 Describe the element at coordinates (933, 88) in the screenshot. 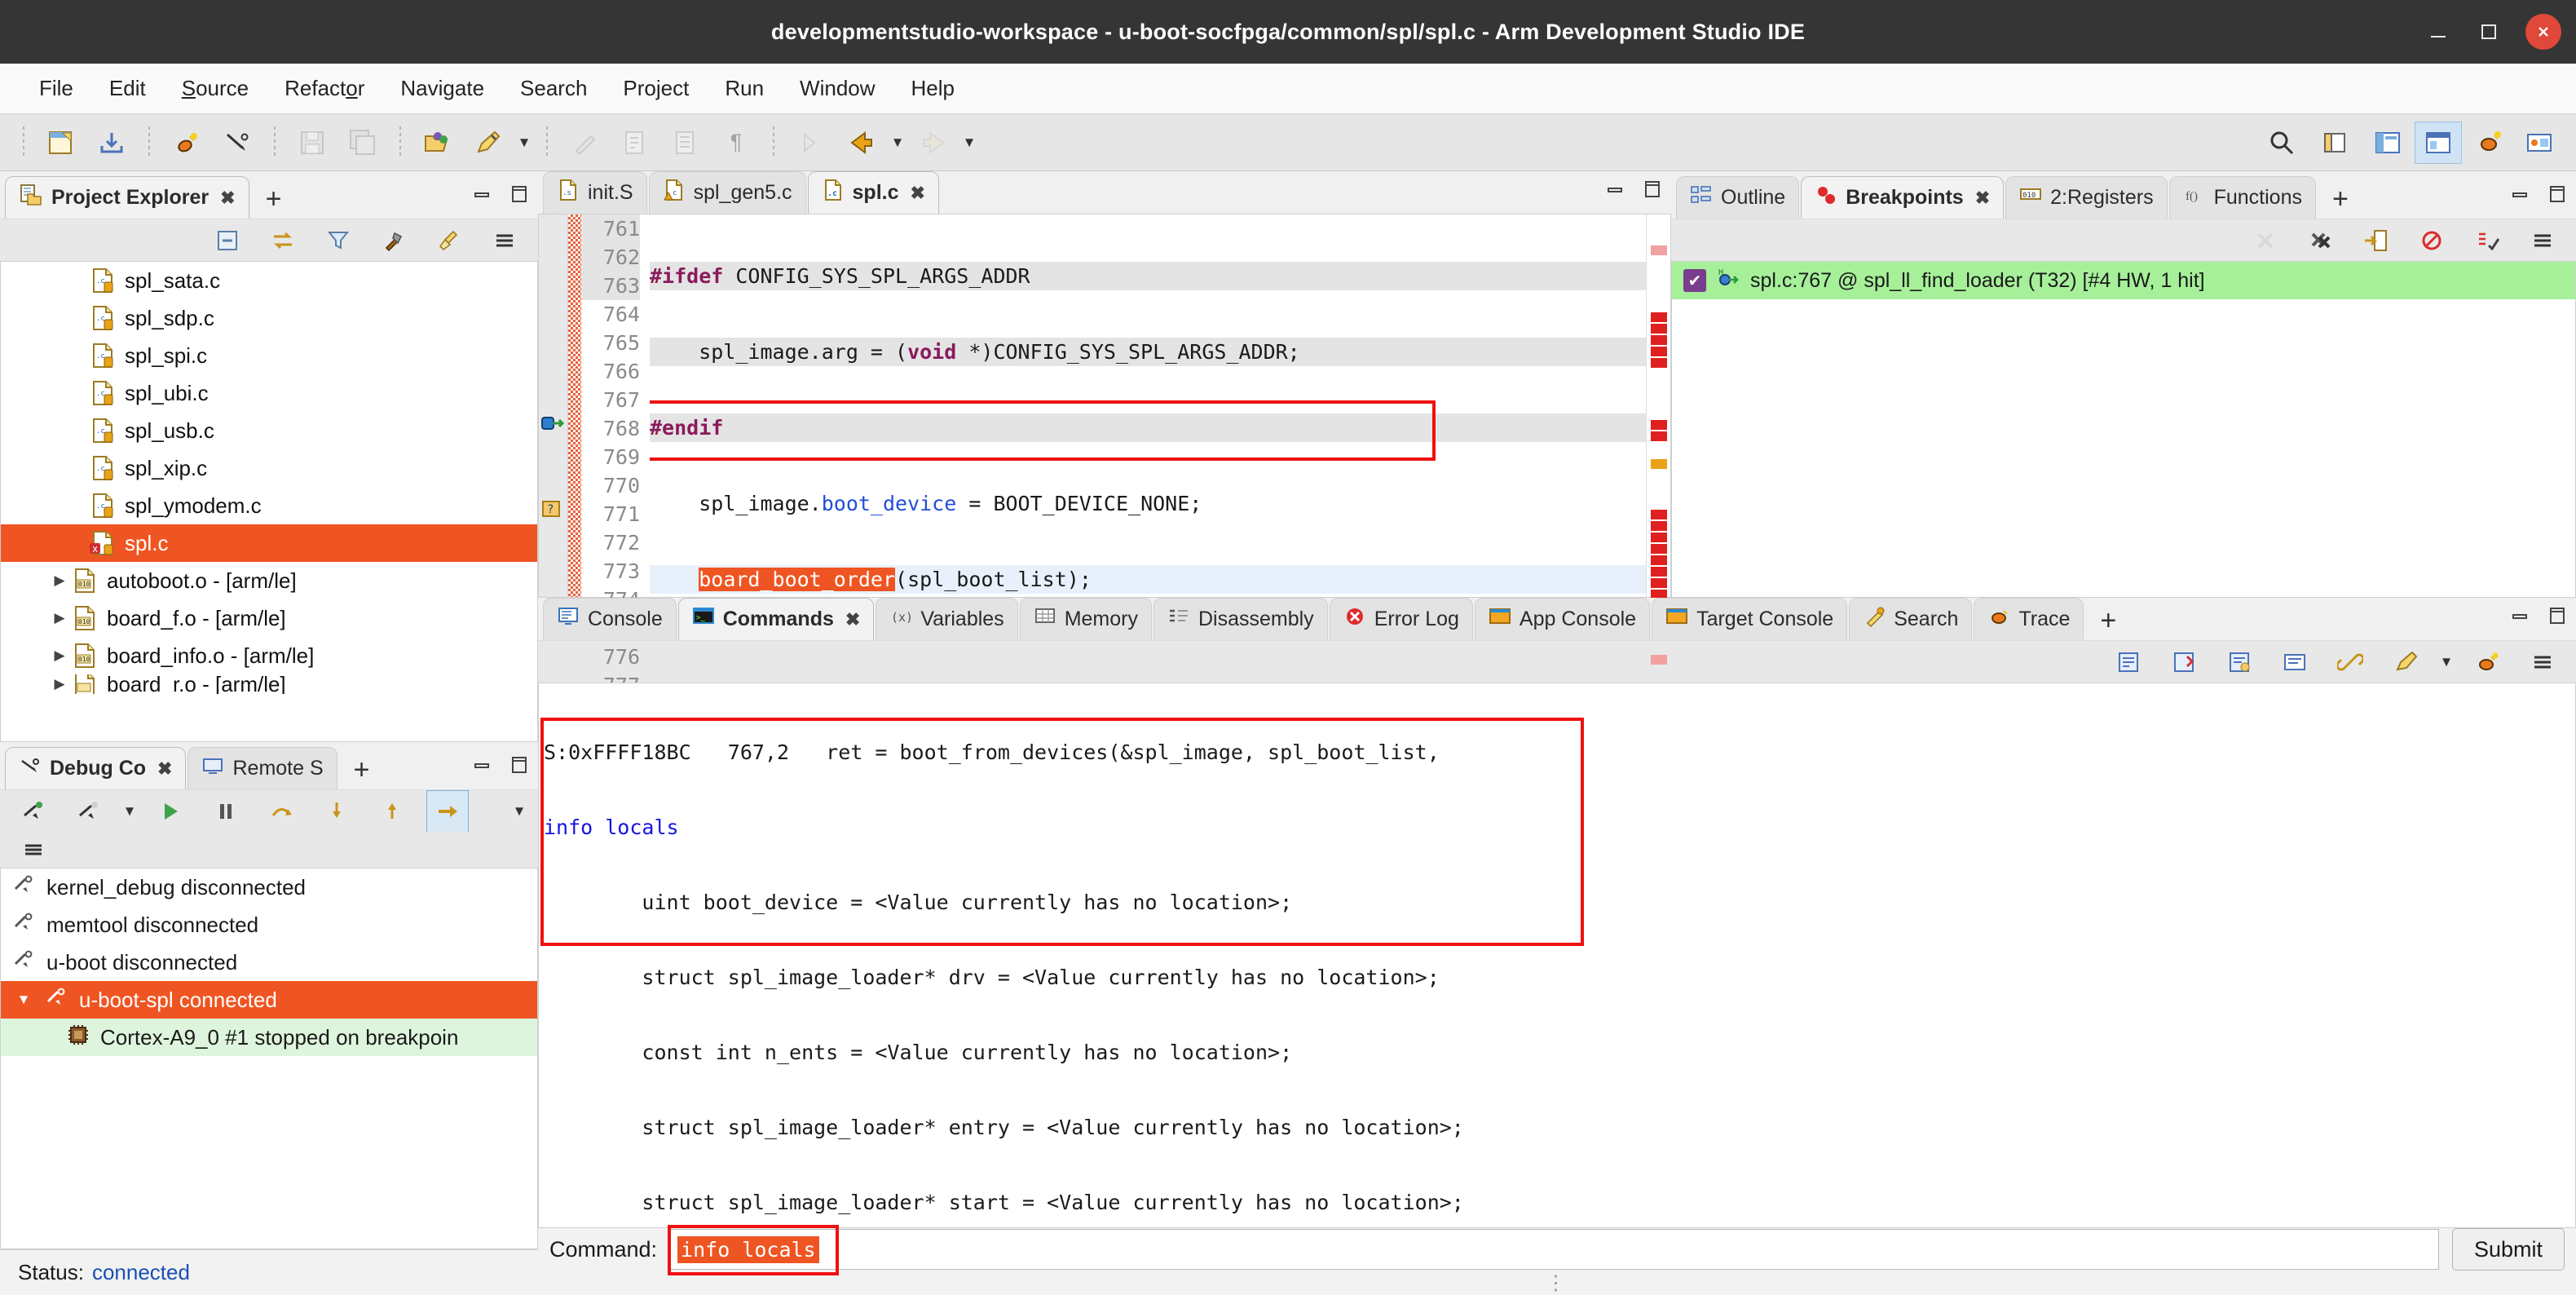

I see `menu-help: Help` at that location.